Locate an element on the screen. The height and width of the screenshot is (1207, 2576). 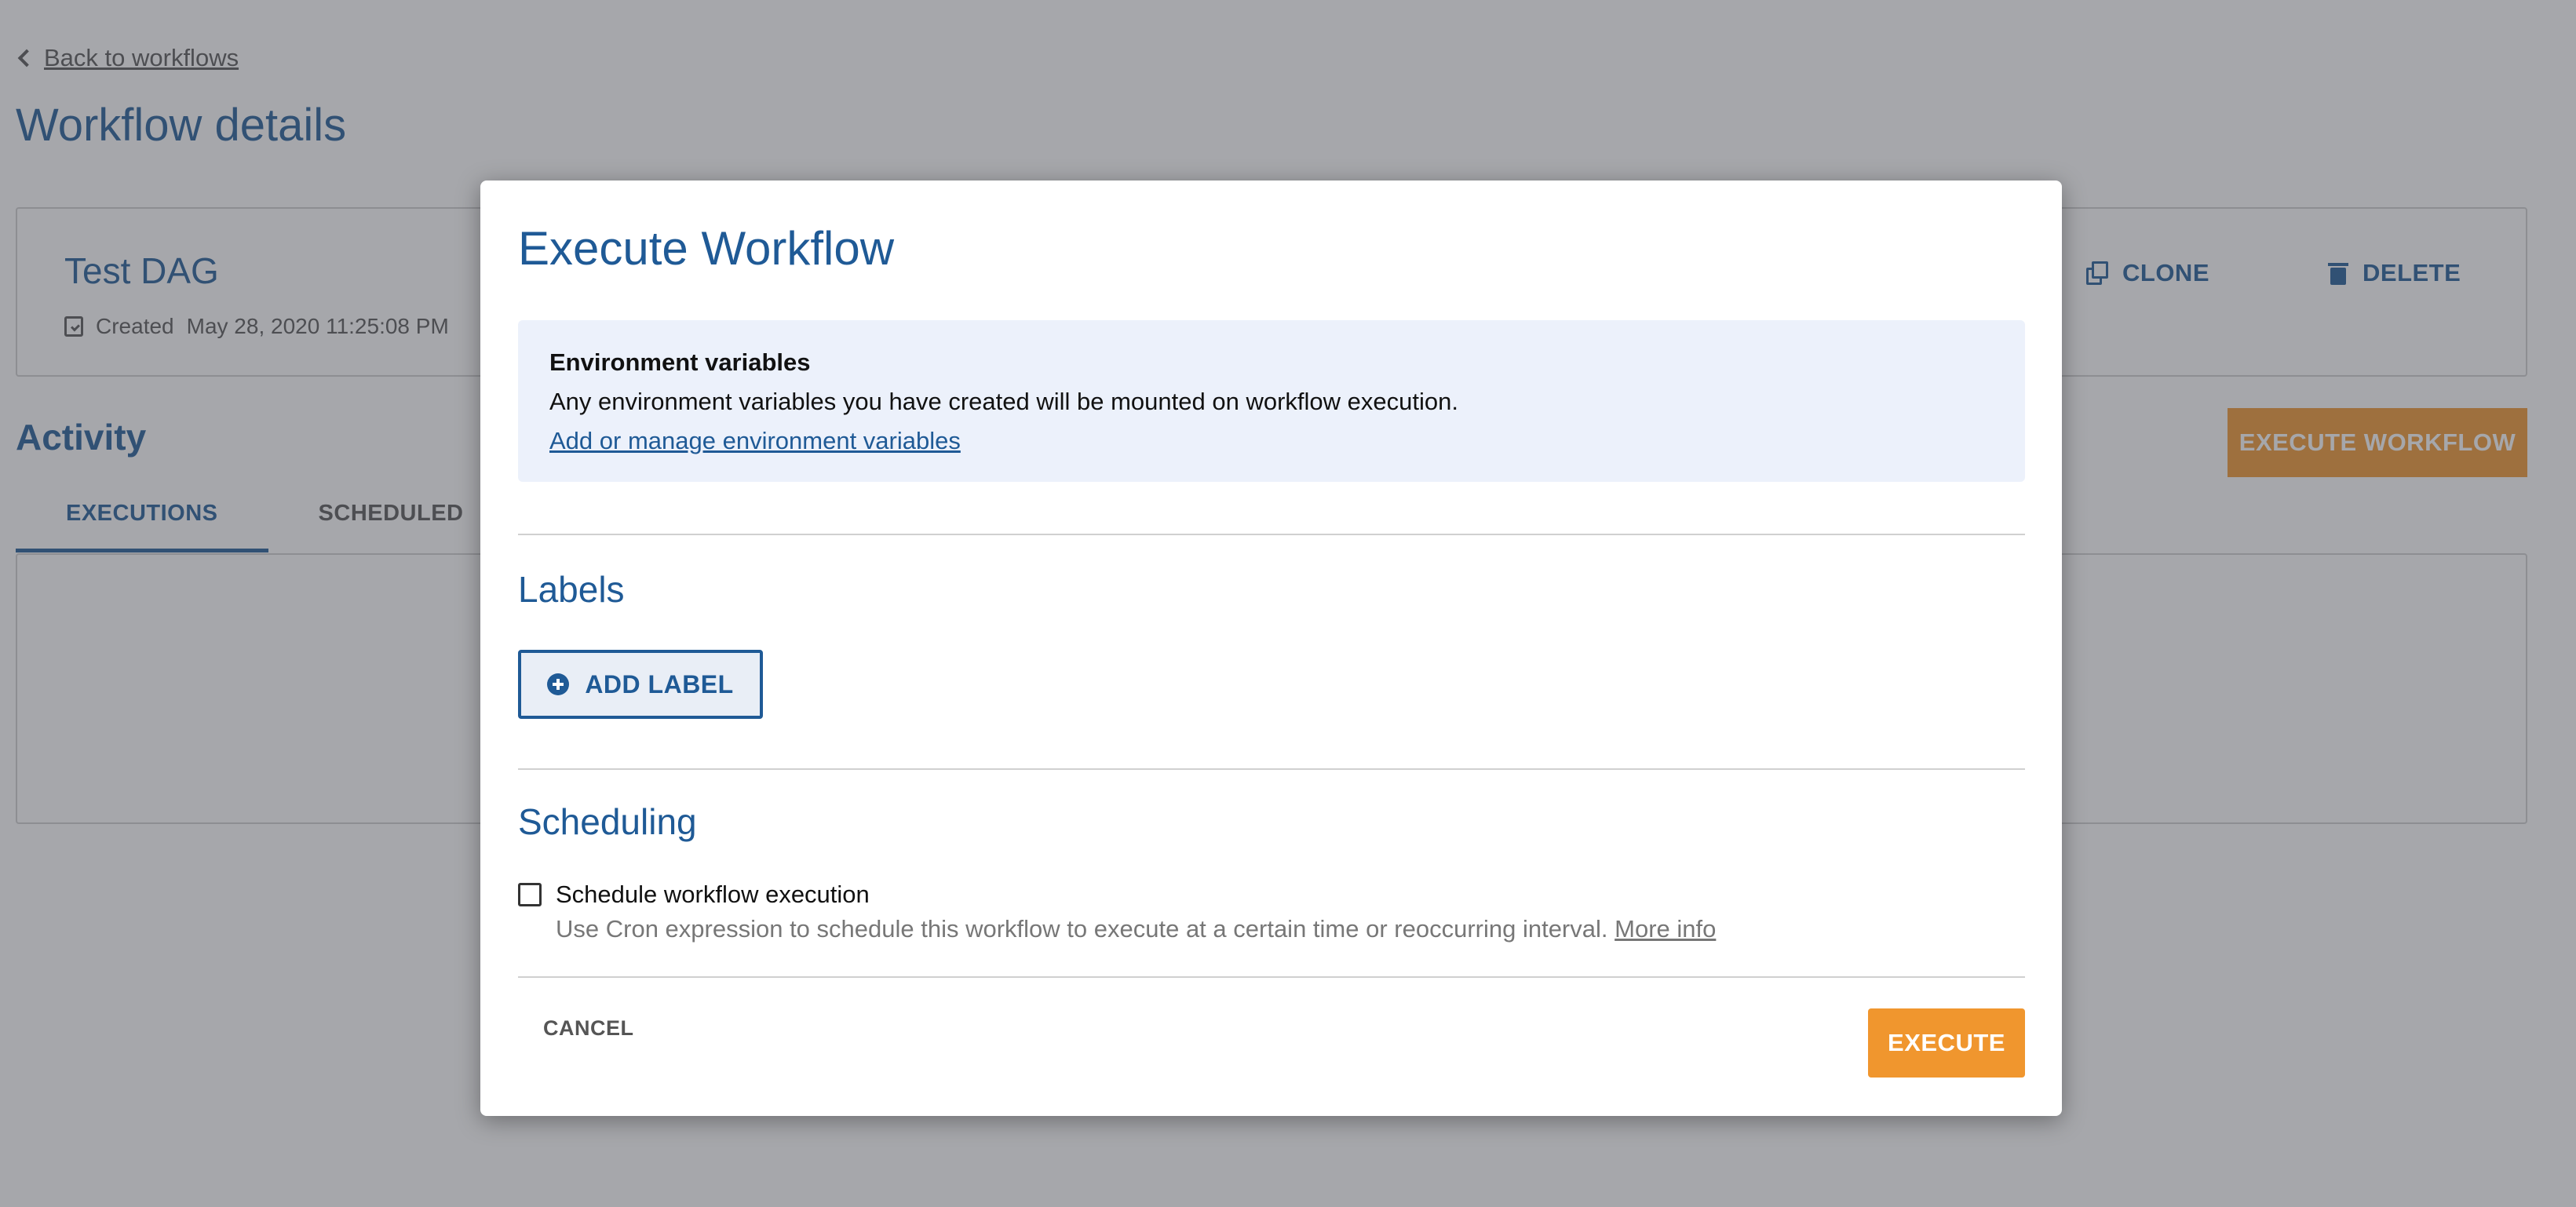
scheduling-section-title: Scheduling is located at coordinates (607, 822).